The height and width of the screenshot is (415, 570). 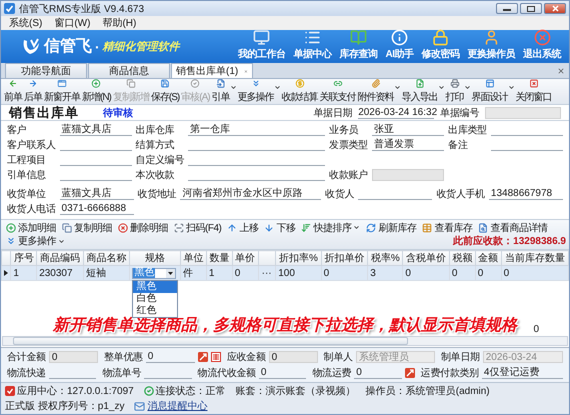 I want to click on header-action-button: 更换操作员, so click(x=491, y=45).